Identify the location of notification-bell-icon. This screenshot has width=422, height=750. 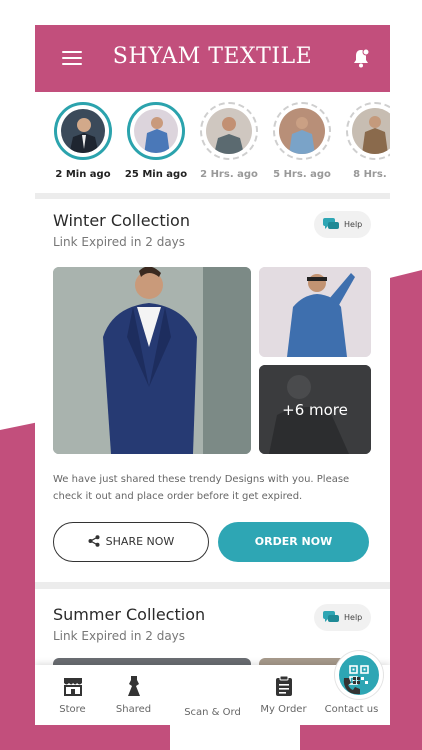
(361, 58).